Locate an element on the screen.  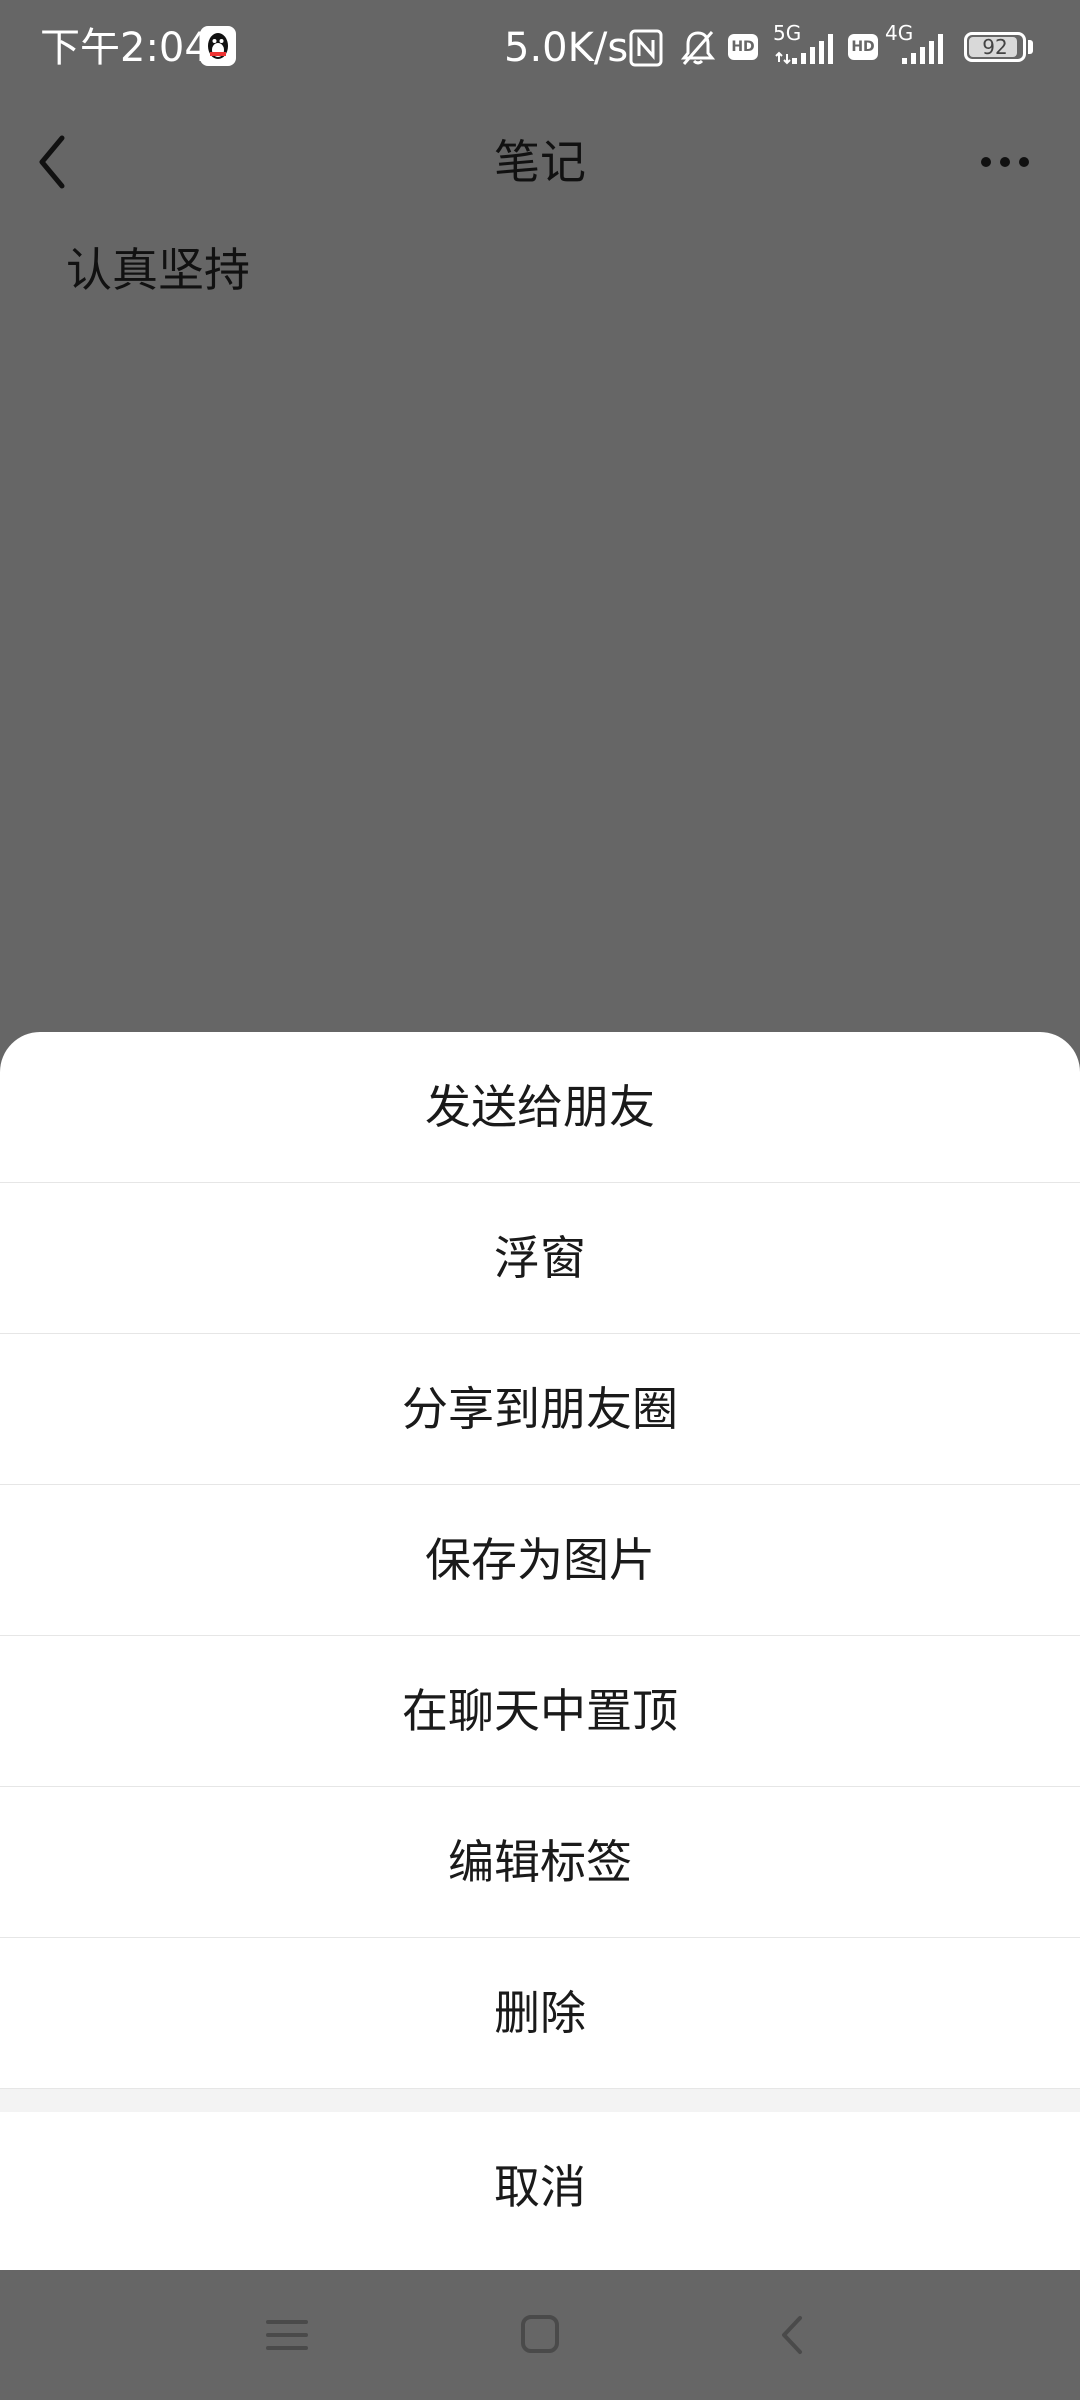
floating-window-option: 浮窗 is located at coordinates (540, 1258).